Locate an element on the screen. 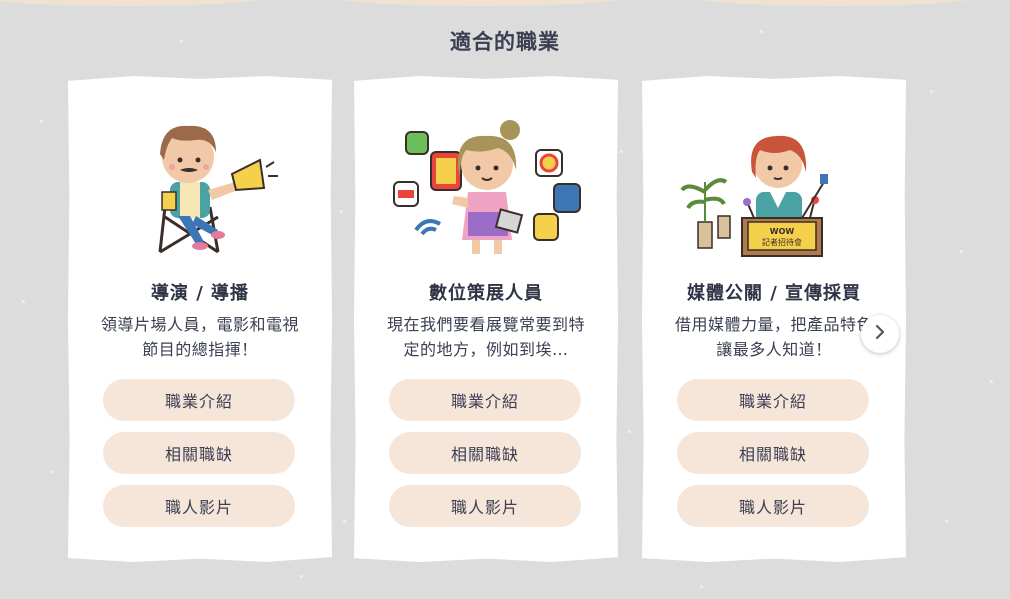 The height and width of the screenshot is (599, 1010). career-description: 領導片場人員，電影和電視節目的總指揮！ is located at coordinates (199, 337).